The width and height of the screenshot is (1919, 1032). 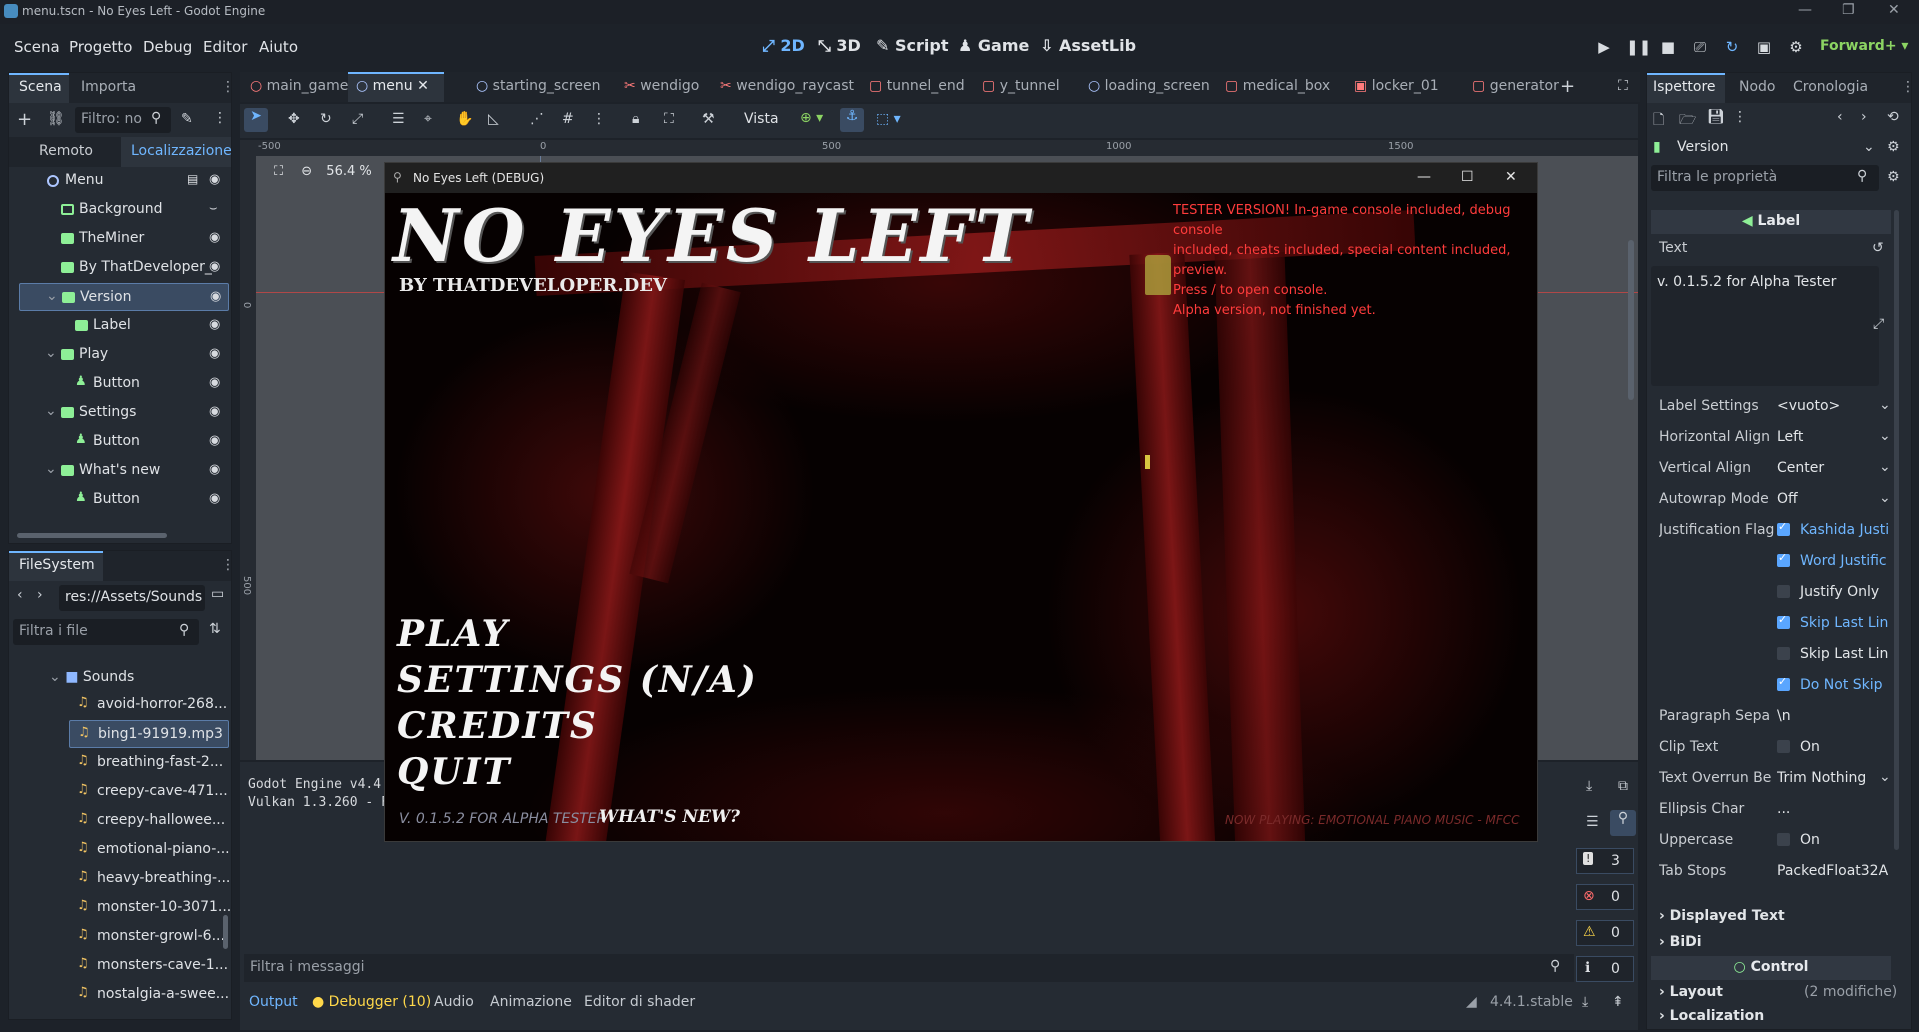 What do you see at coordinates (1833, 747) in the screenshot?
I see `property-value: On` at bounding box center [1833, 747].